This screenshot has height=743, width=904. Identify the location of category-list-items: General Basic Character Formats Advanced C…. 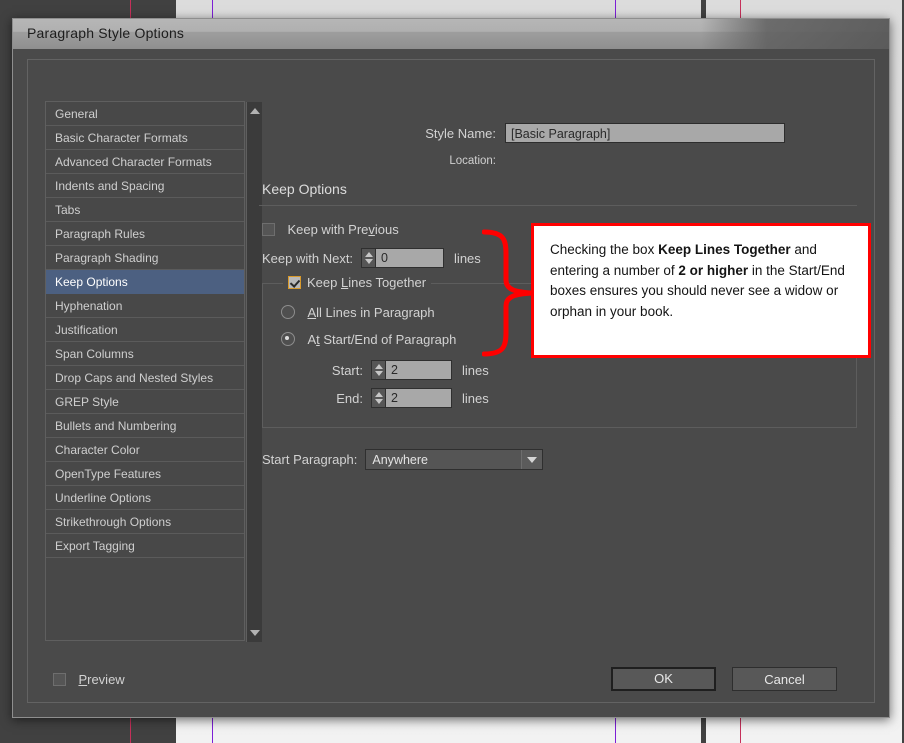
(145, 330).